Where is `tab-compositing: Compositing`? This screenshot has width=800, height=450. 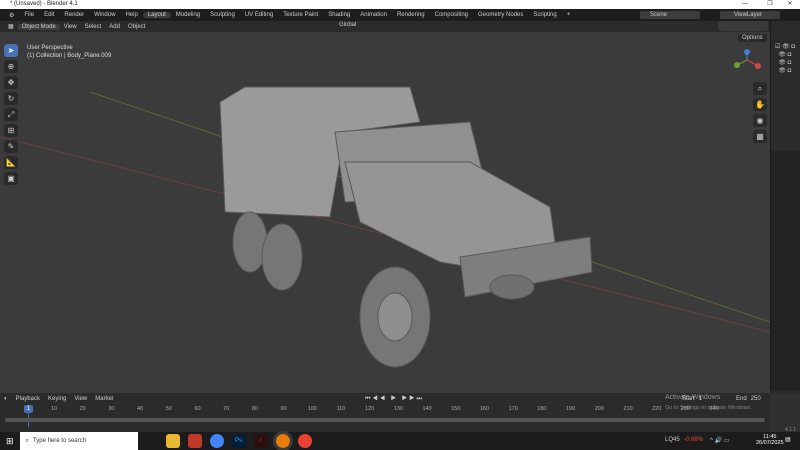
tab-compositing: Compositing is located at coordinates (451, 15).